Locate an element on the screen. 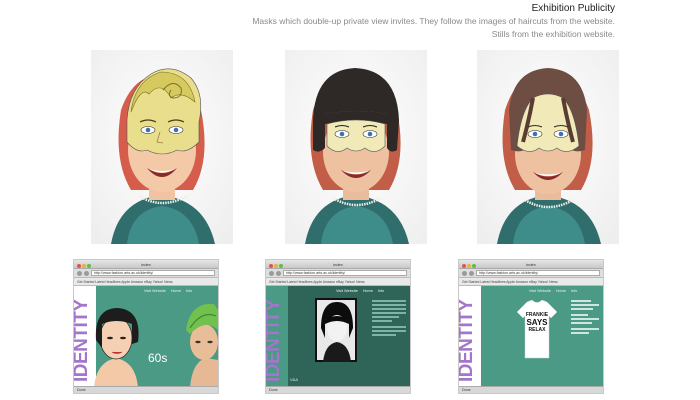 Image resolution: width=700 pixels, height=400 pixels. article-text is located at coordinates (389, 319).